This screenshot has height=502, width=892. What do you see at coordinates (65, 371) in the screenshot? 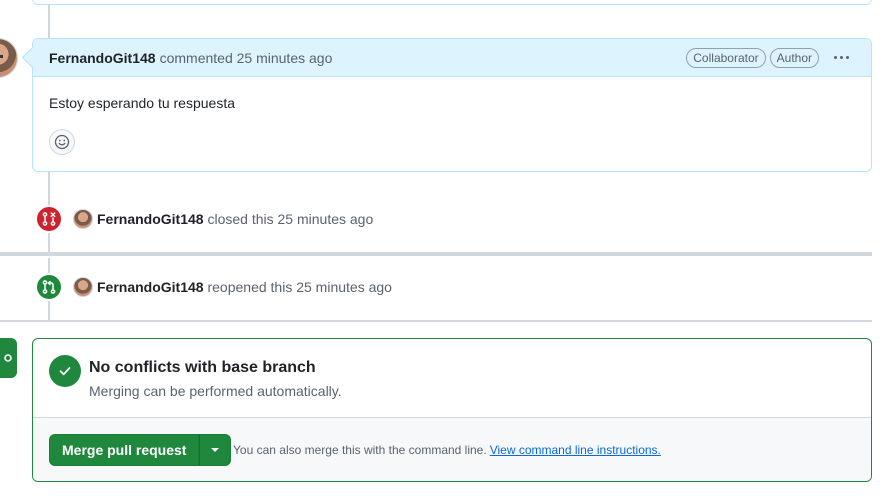
I see `check-icon` at bounding box center [65, 371].